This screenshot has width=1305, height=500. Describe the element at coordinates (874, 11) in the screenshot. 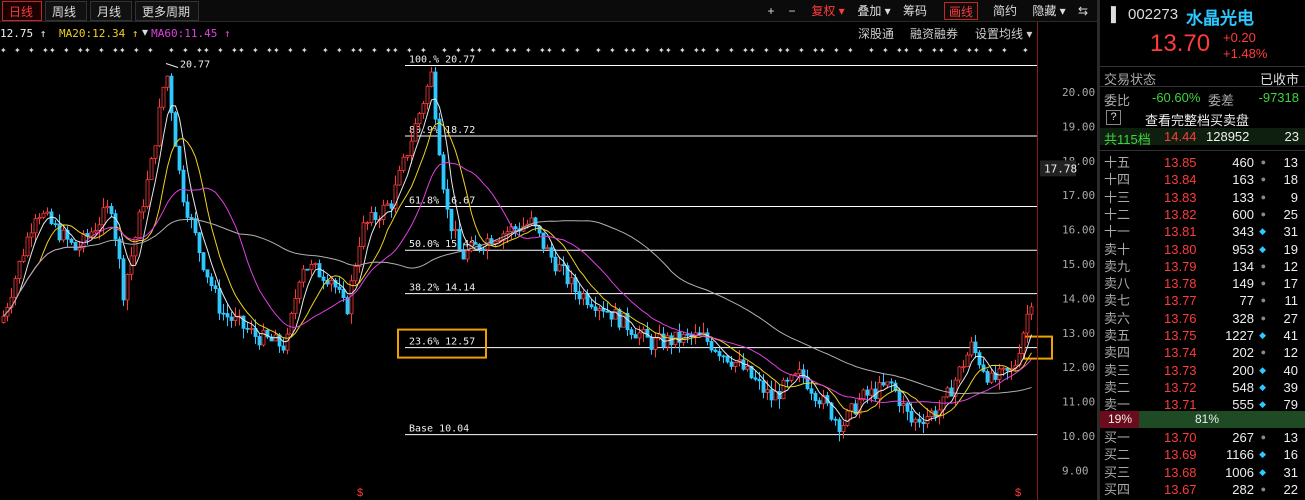

I see `overlay-dropdown: 叠加 ▾` at that location.